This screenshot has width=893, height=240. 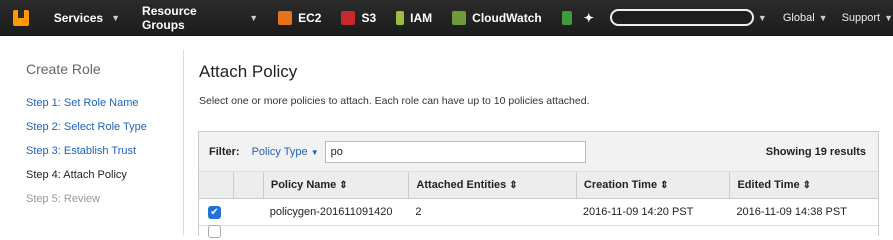 I want to click on region-menu: Global ▼, so click(x=805, y=18).